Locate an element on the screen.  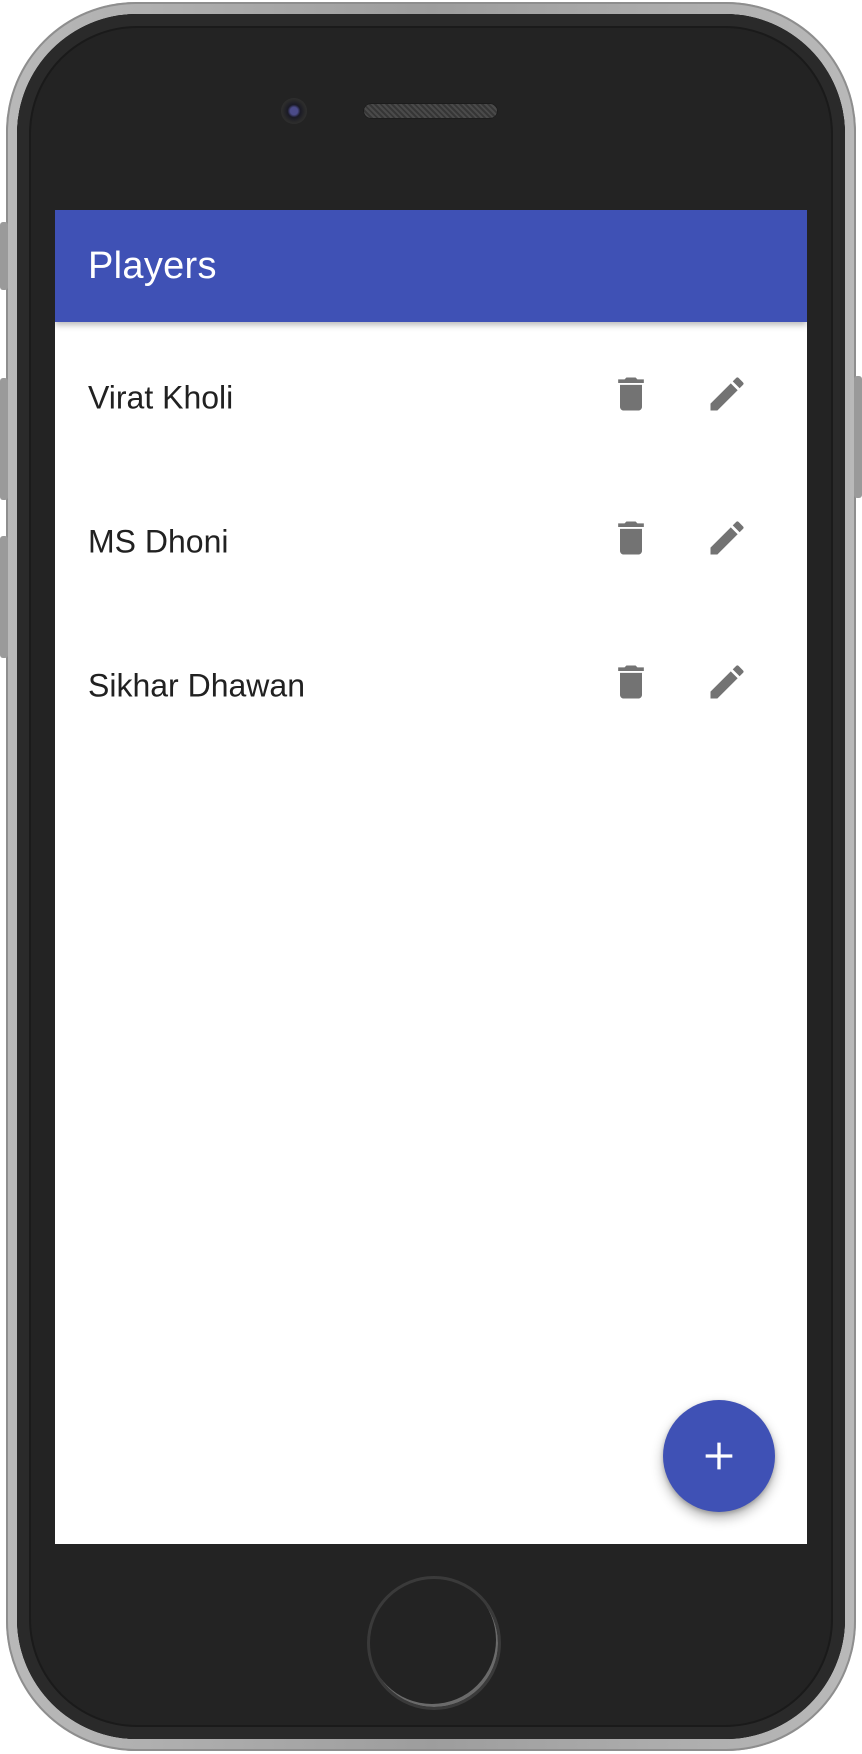
list-item: Virat Kholi is located at coordinates (431, 394).